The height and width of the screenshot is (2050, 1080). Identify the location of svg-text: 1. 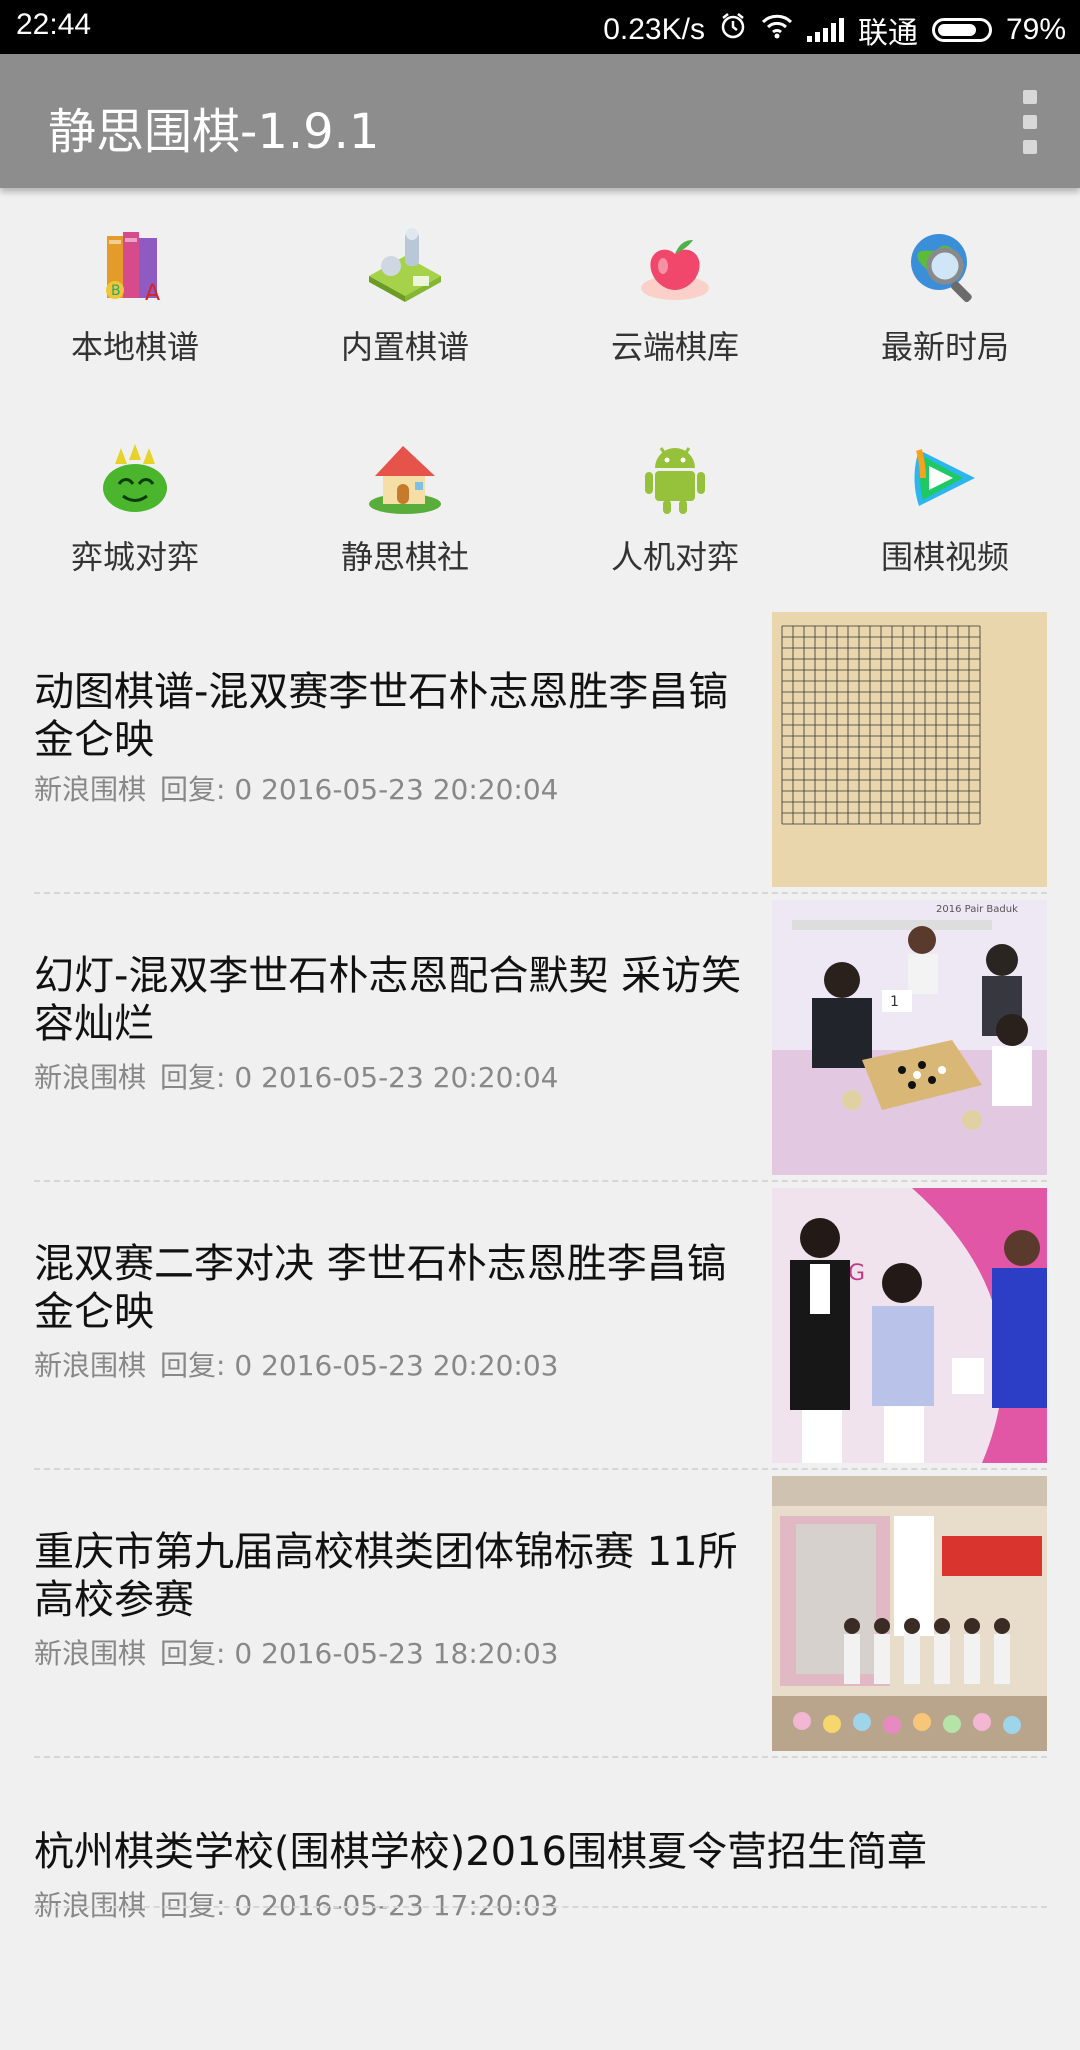
(894, 1002).